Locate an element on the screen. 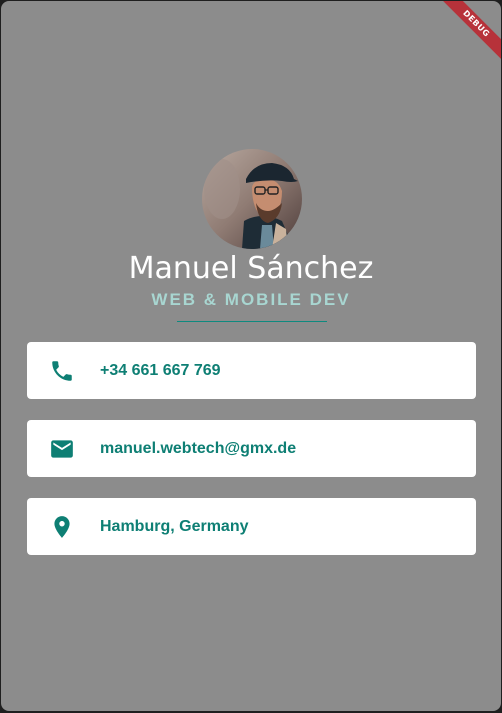 The height and width of the screenshot is (713, 502). phone-number: +34 661 667 769 is located at coordinates (160, 370).